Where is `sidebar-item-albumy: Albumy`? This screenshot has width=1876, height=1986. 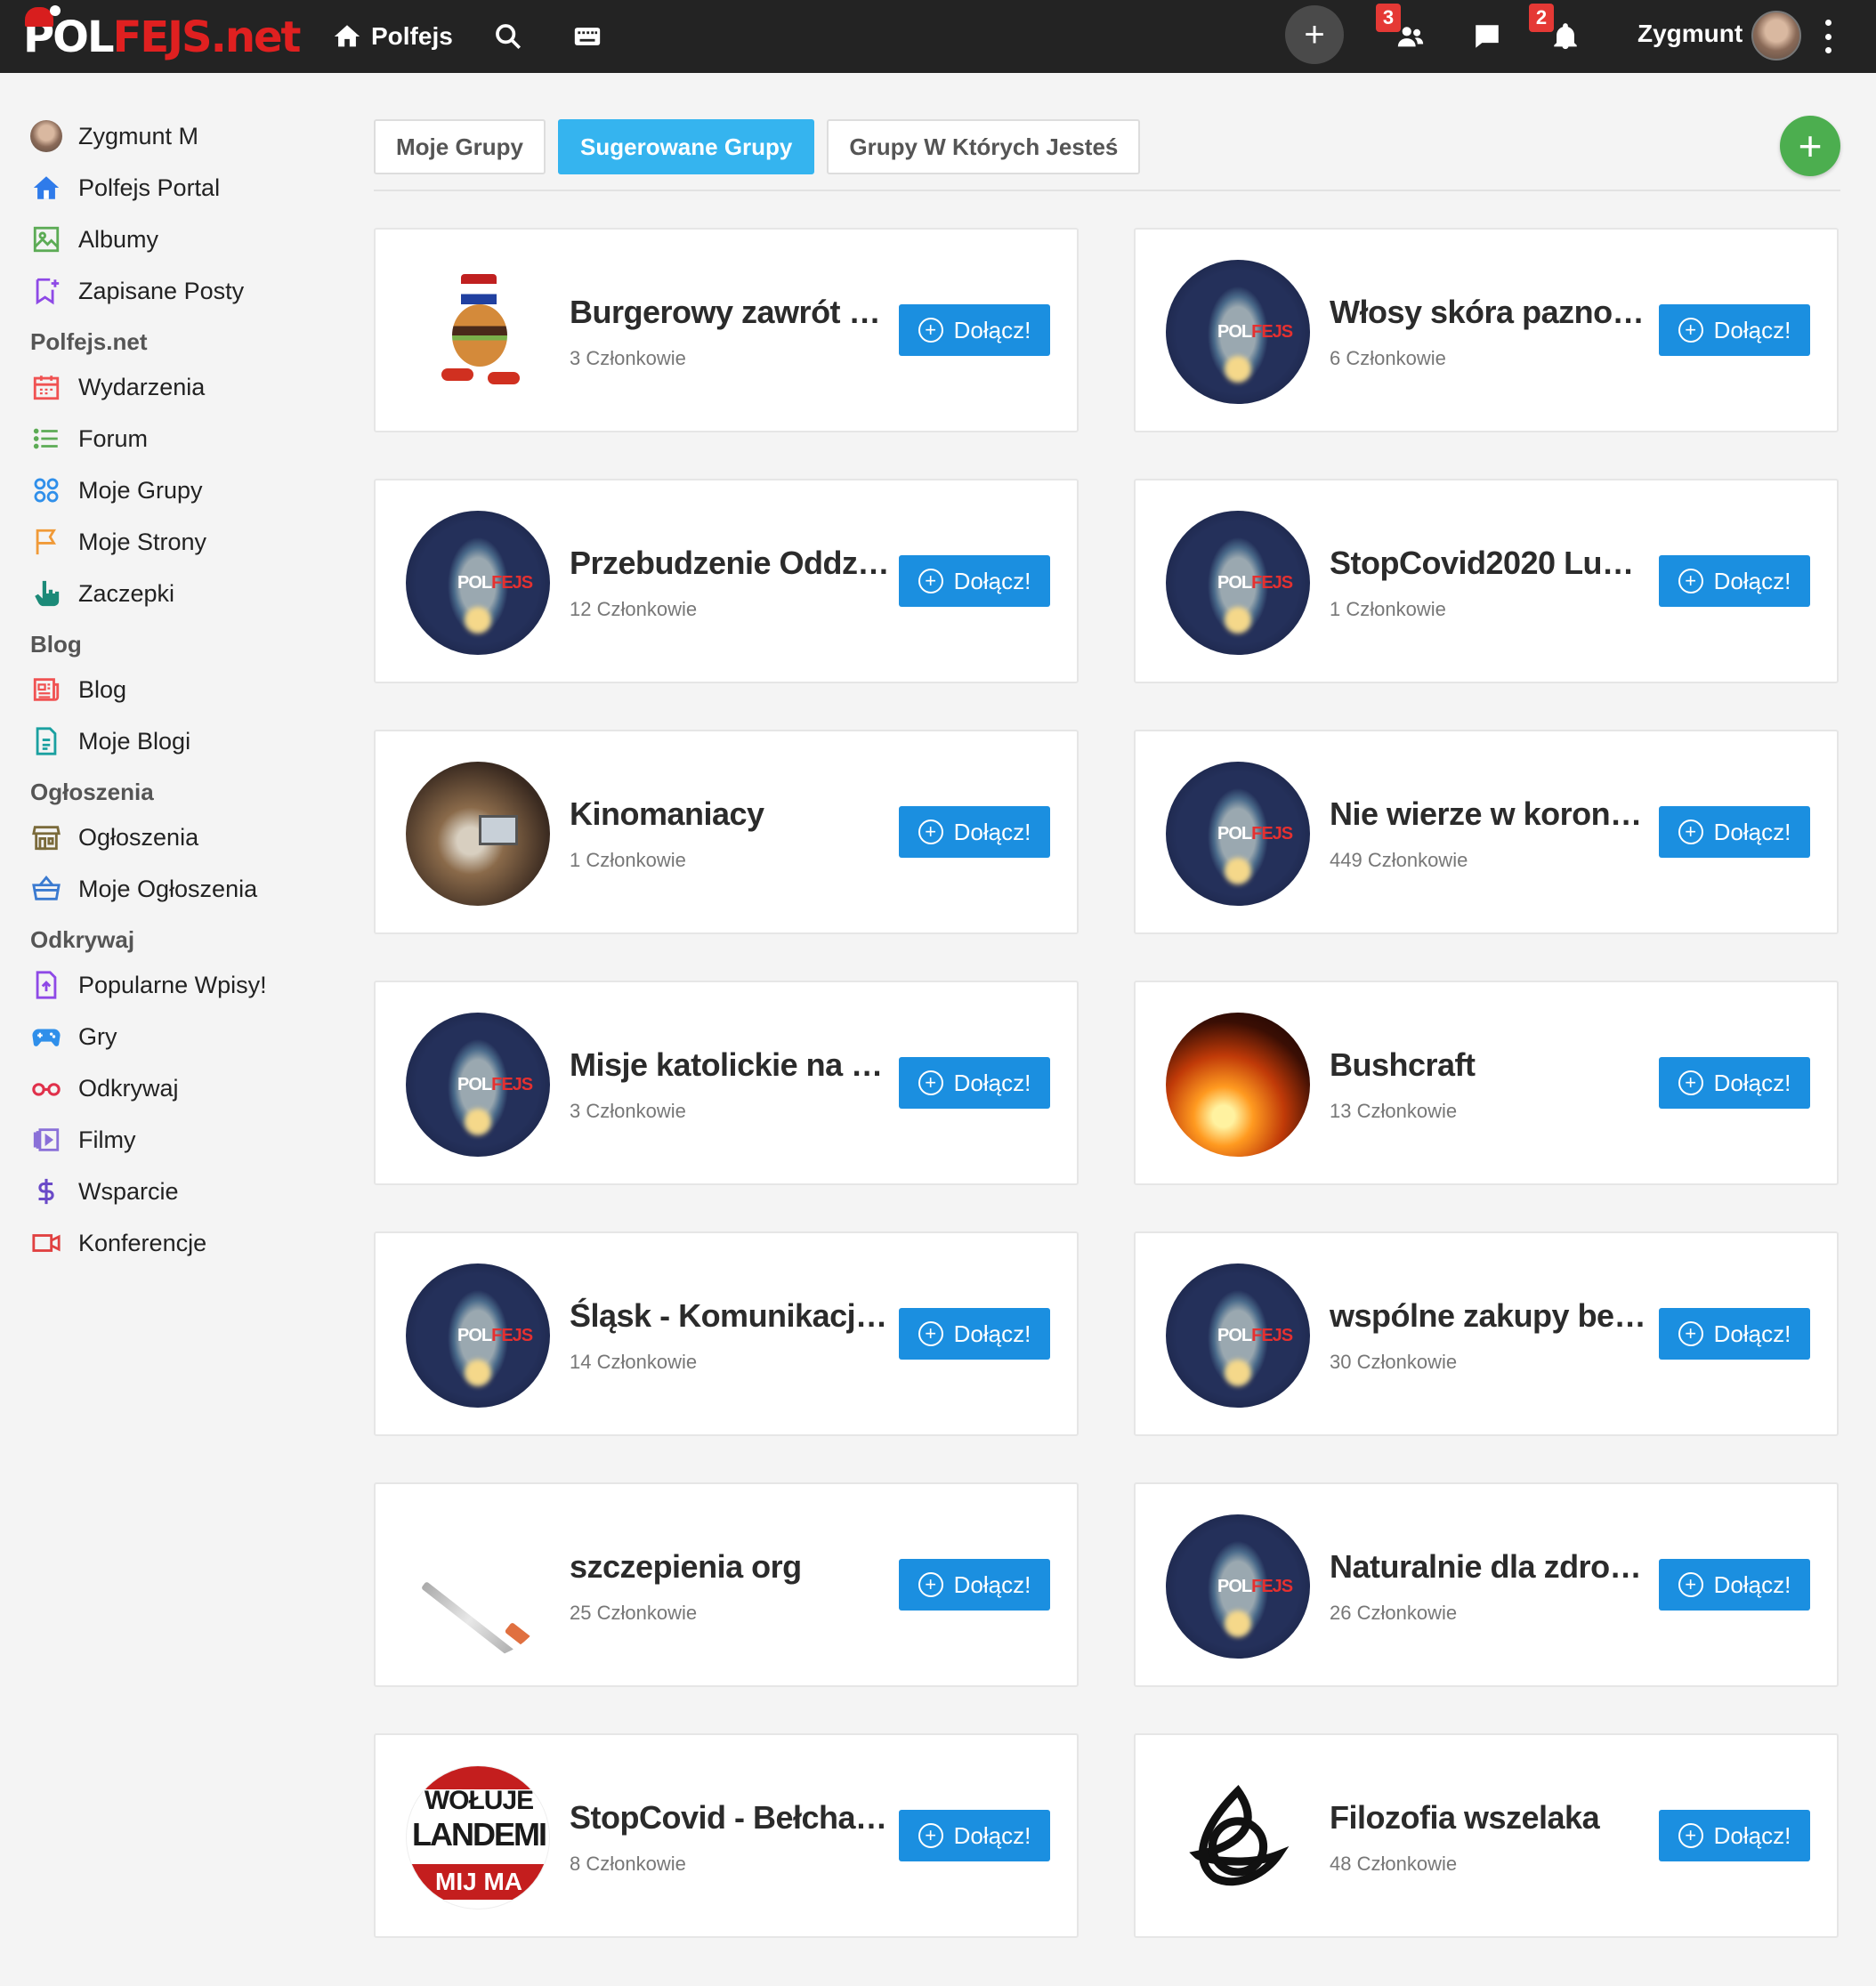 sidebar-item-albumy: Albumy is located at coordinates (181, 239).